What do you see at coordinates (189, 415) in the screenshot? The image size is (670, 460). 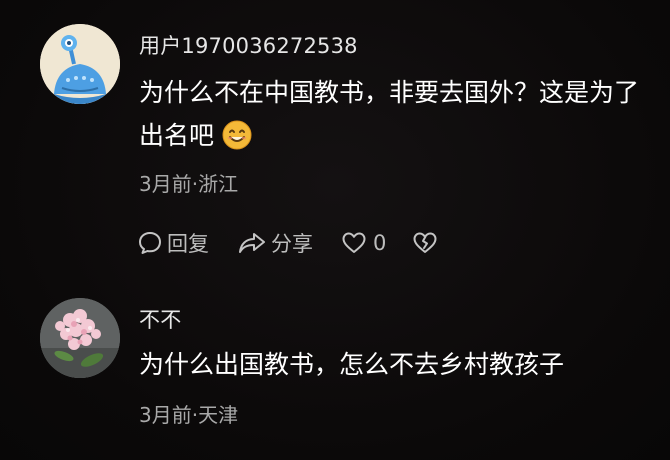 I see `comment-meta: 3月前·天津` at bounding box center [189, 415].